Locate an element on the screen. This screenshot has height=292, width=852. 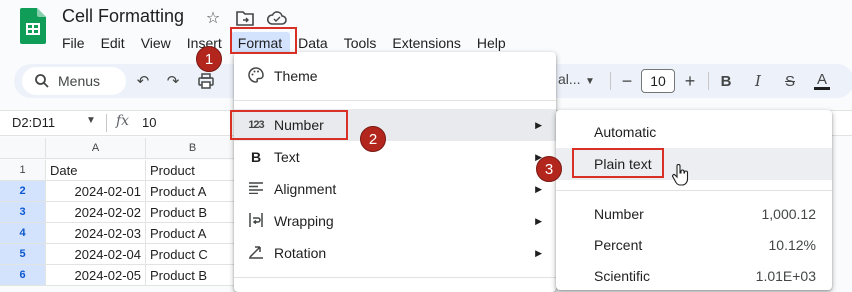
step-badge-3: 3 is located at coordinates (549, 169).